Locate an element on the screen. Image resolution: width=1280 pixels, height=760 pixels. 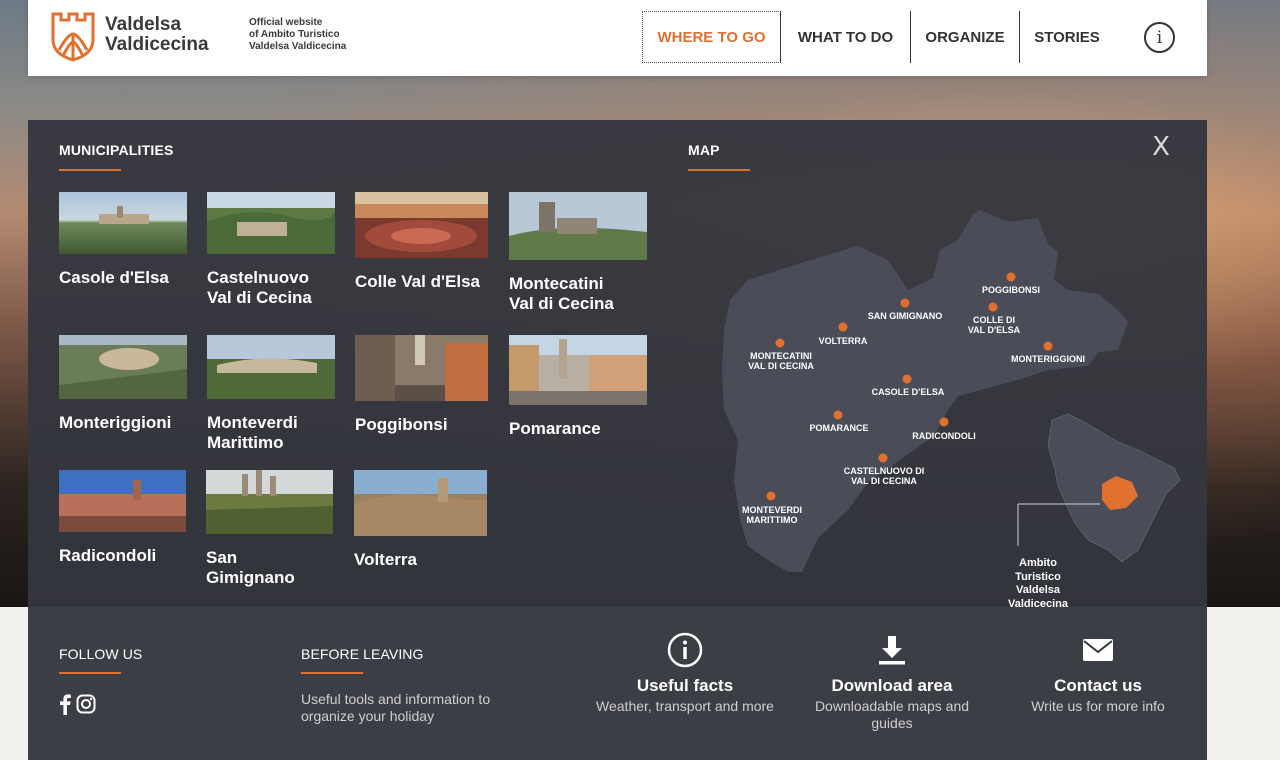
logo-line2: Valdicecina is located at coordinates (157, 44).